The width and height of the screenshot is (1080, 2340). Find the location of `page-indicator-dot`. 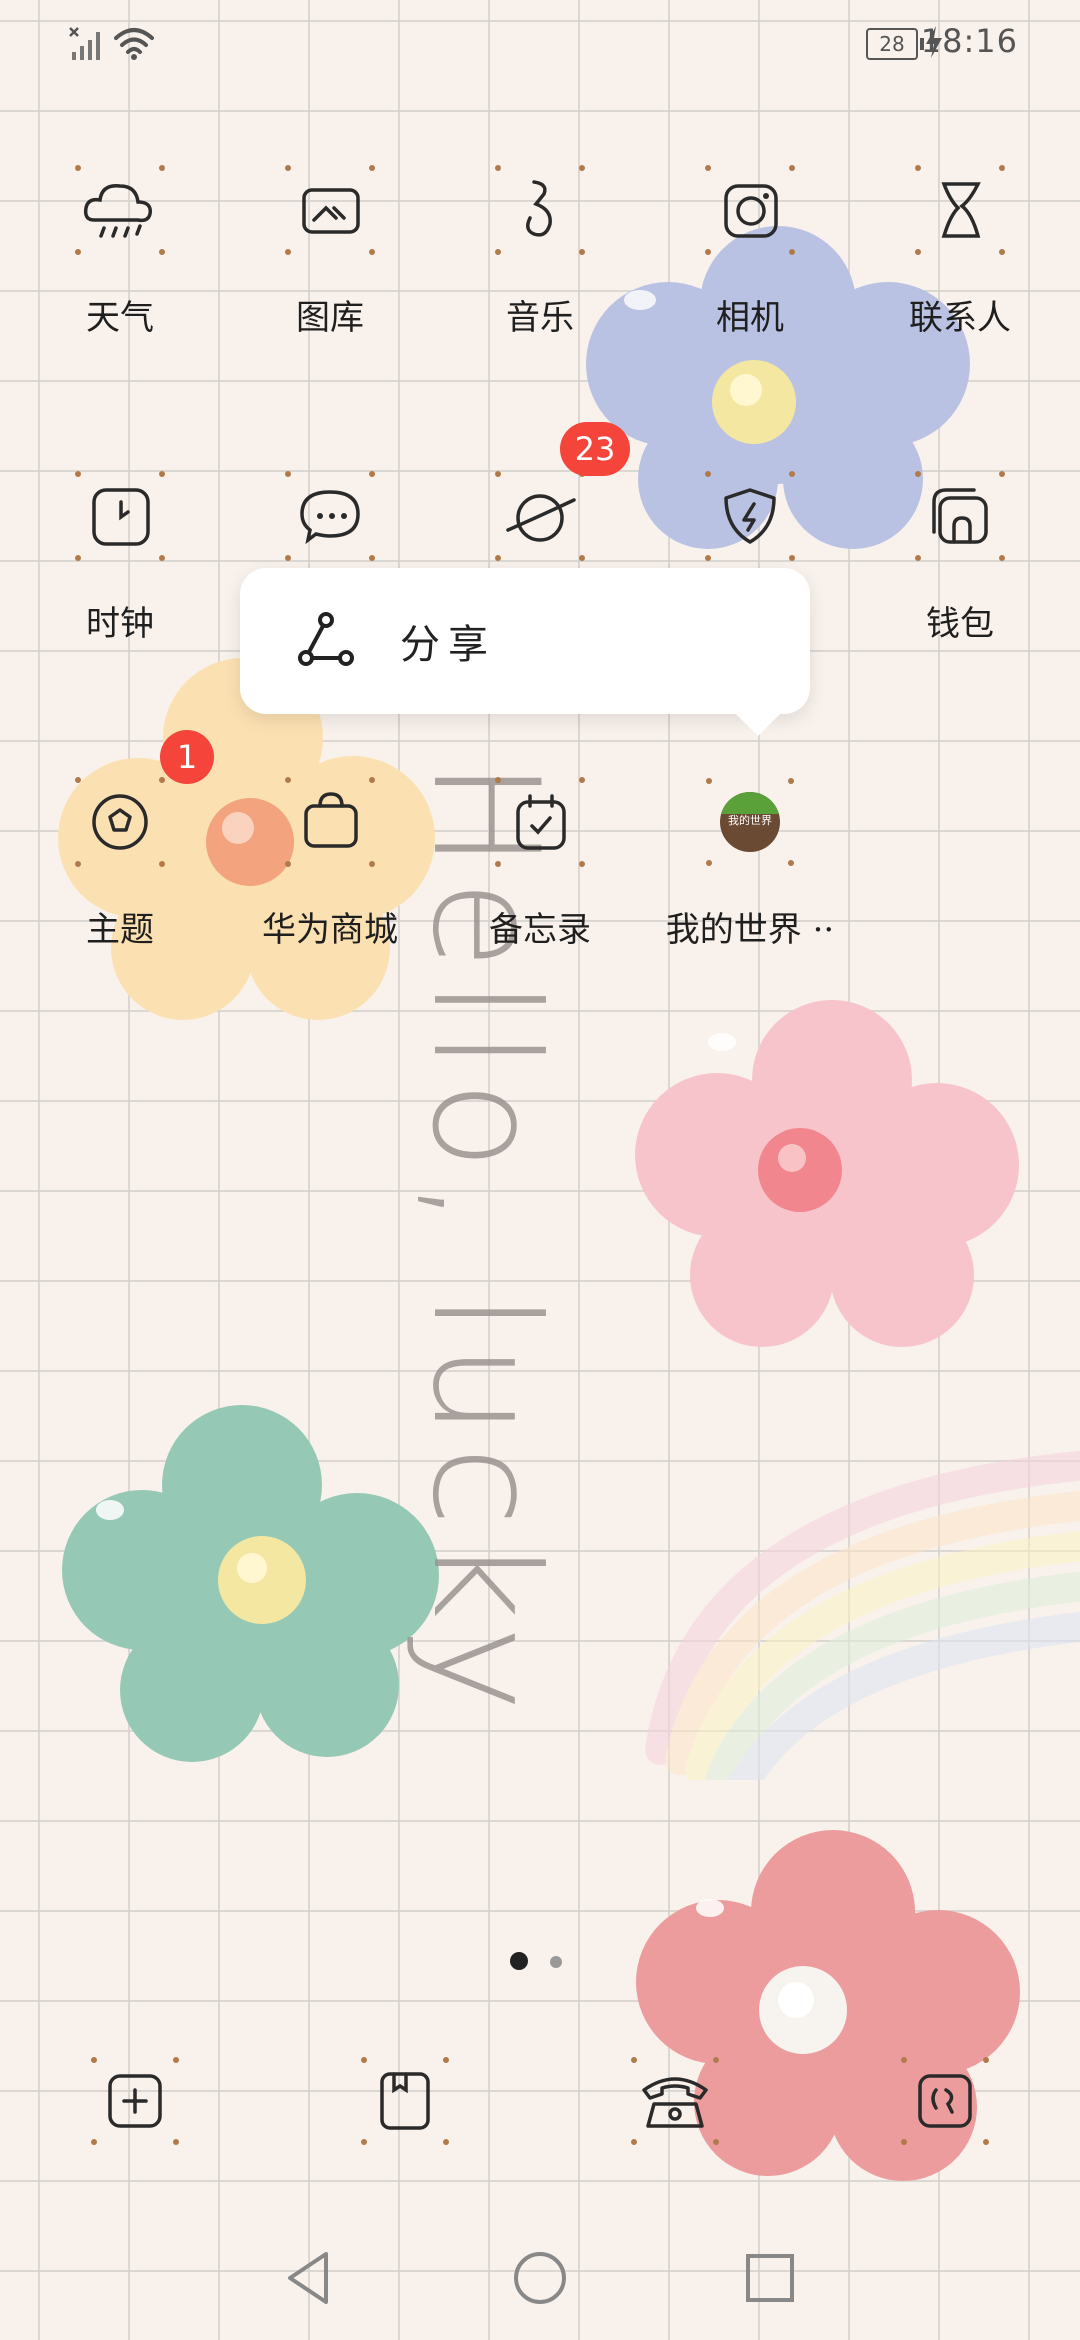

page-indicator-dot is located at coordinates (556, 1962).